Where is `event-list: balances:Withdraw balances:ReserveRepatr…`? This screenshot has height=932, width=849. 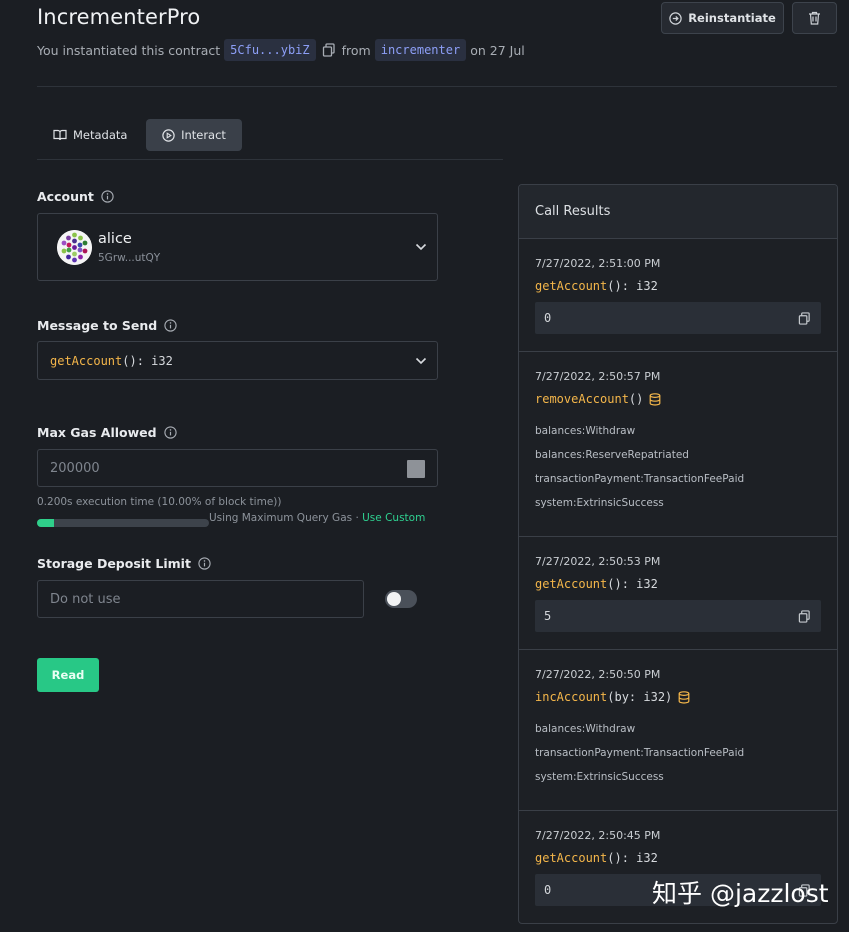
event-list: balances:Withdraw balances:ReserveRepatr… is located at coordinates (678, 467).